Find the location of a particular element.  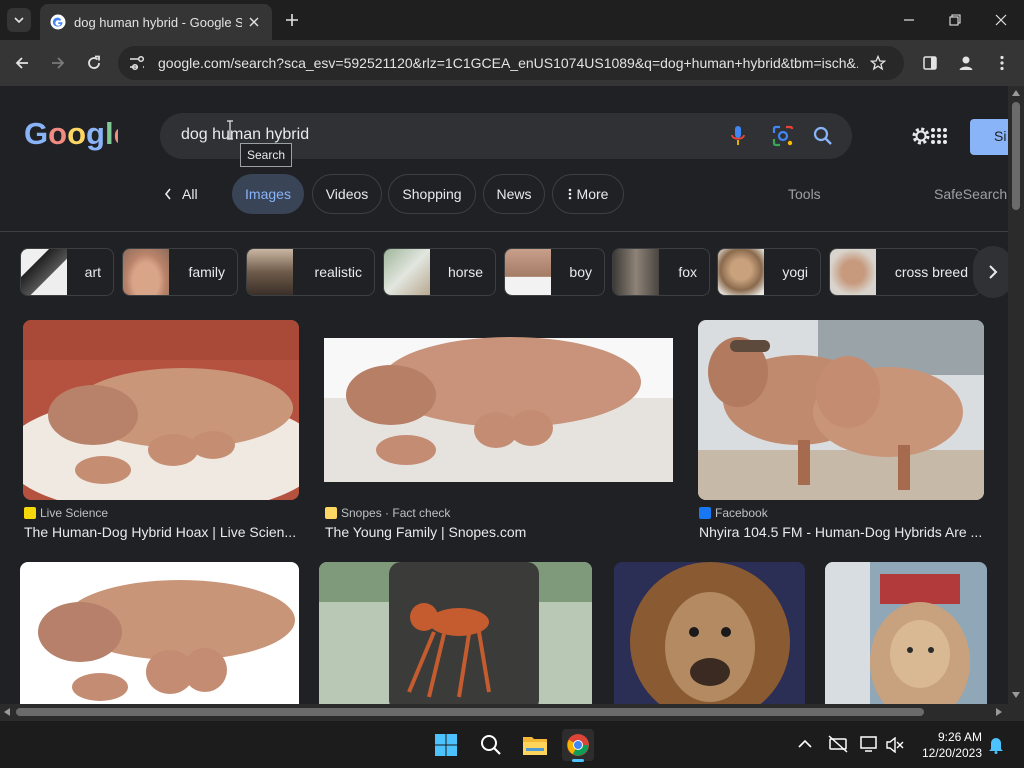

result-source-3-text: Facebook is located at coordinates (741, 513).